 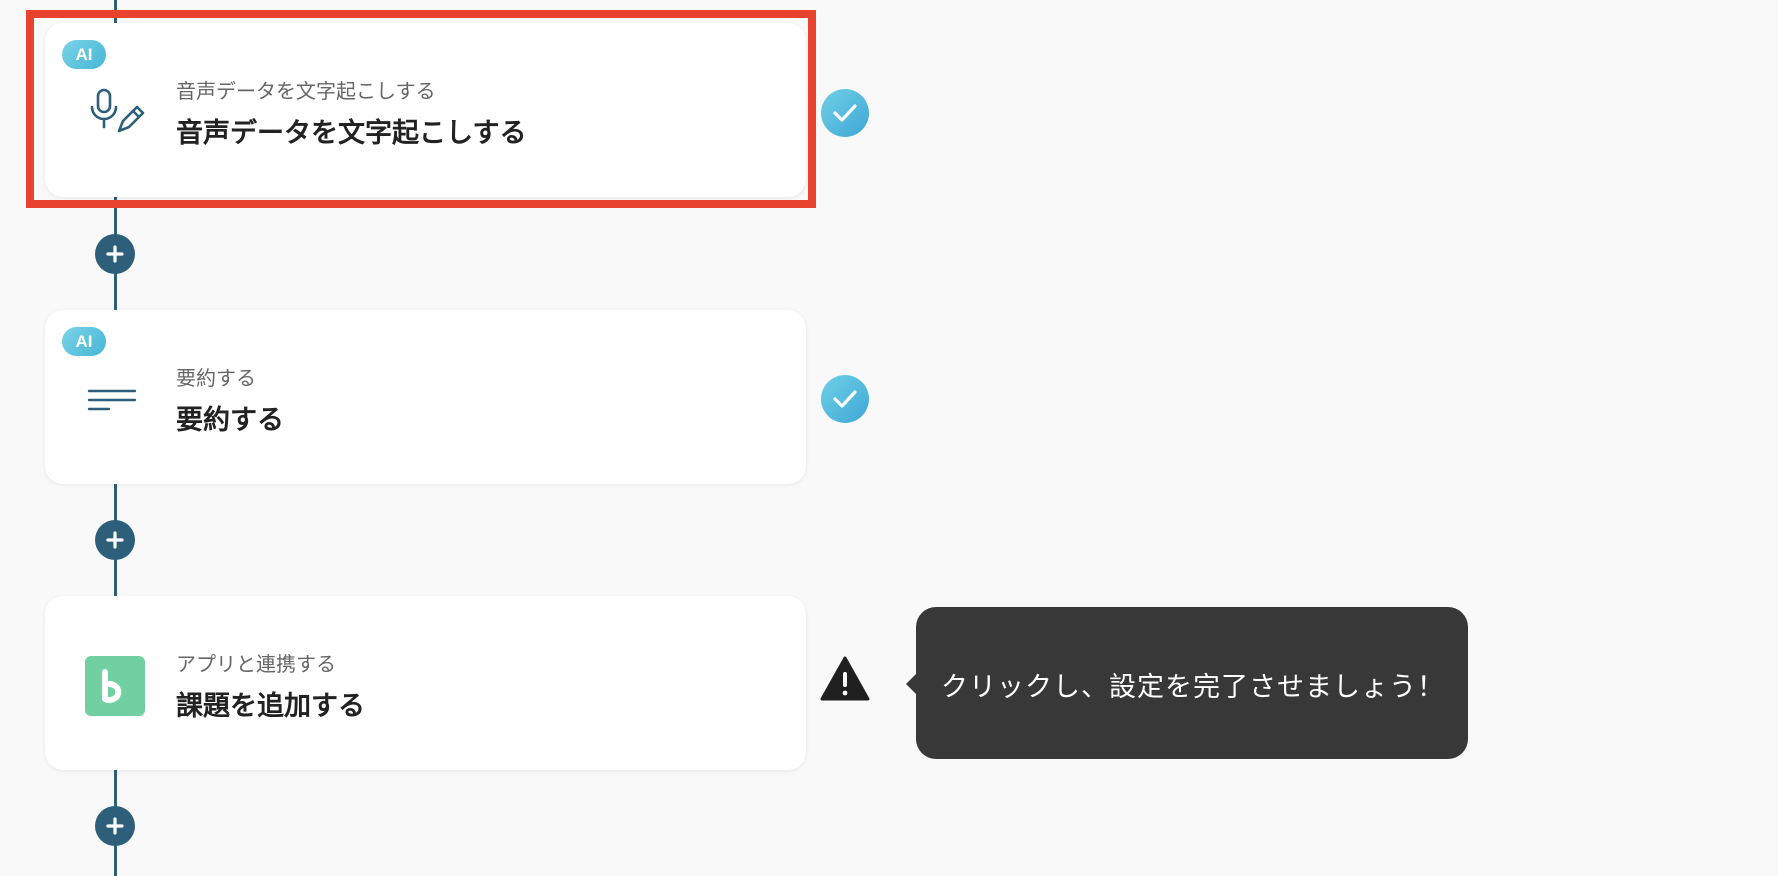 I want to click on summary-lines-icon, so click(x=115, y=400).